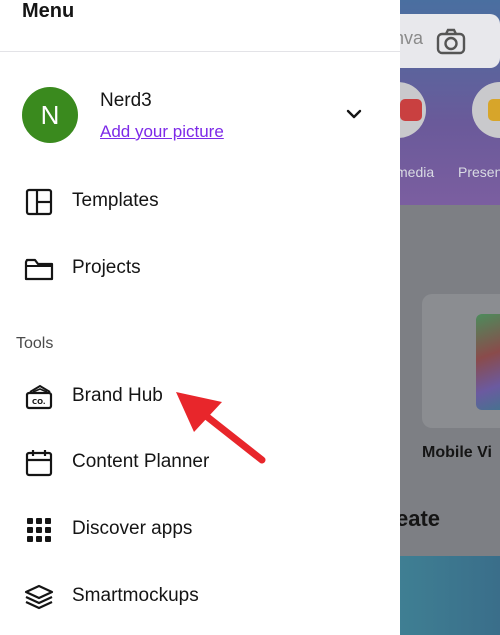 Image resolution: width=500 pixels, height=635 pixels. What do you see at coordinates (39, 269) in the screenshot?
I see `folder-icon` at bounding box center [39, 269].